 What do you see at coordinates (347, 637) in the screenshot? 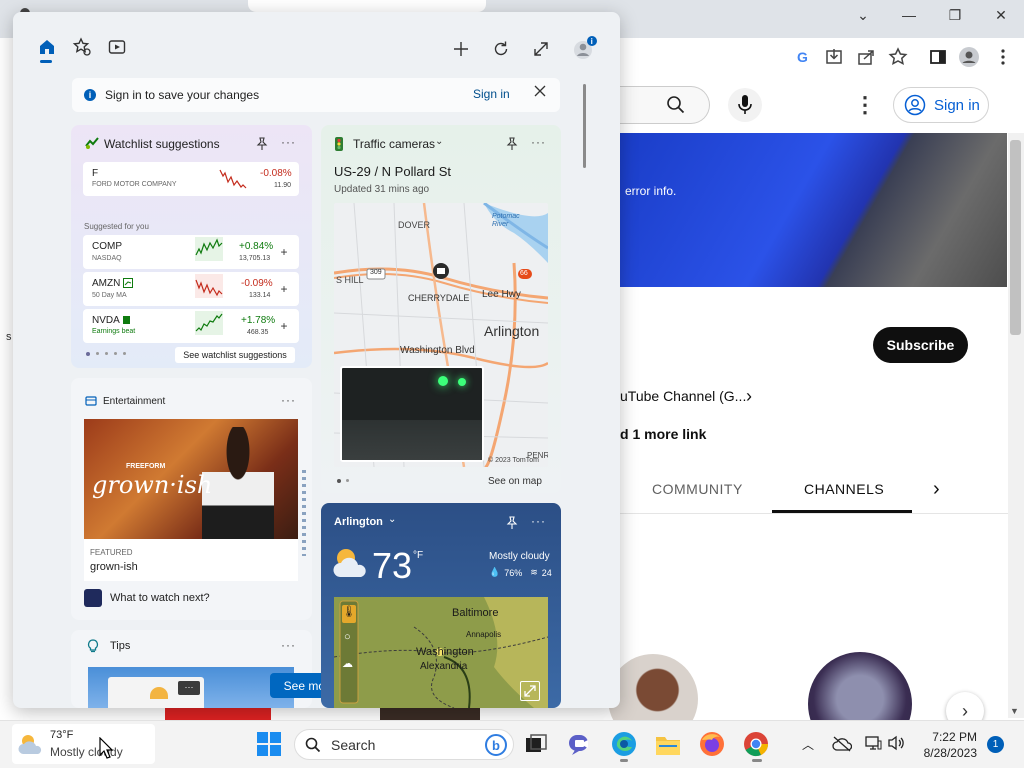
I see `precipitation-layer-icon: ○` at bounding box center [347, 637].